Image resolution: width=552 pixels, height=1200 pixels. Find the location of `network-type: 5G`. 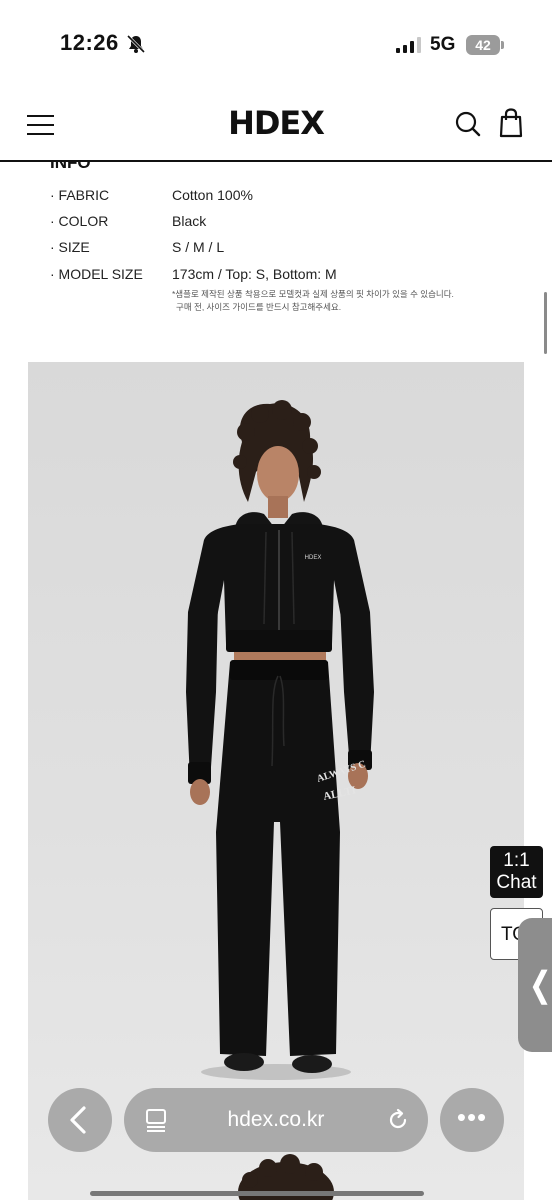

network-type: 5G is located at coordinates (443, 44).